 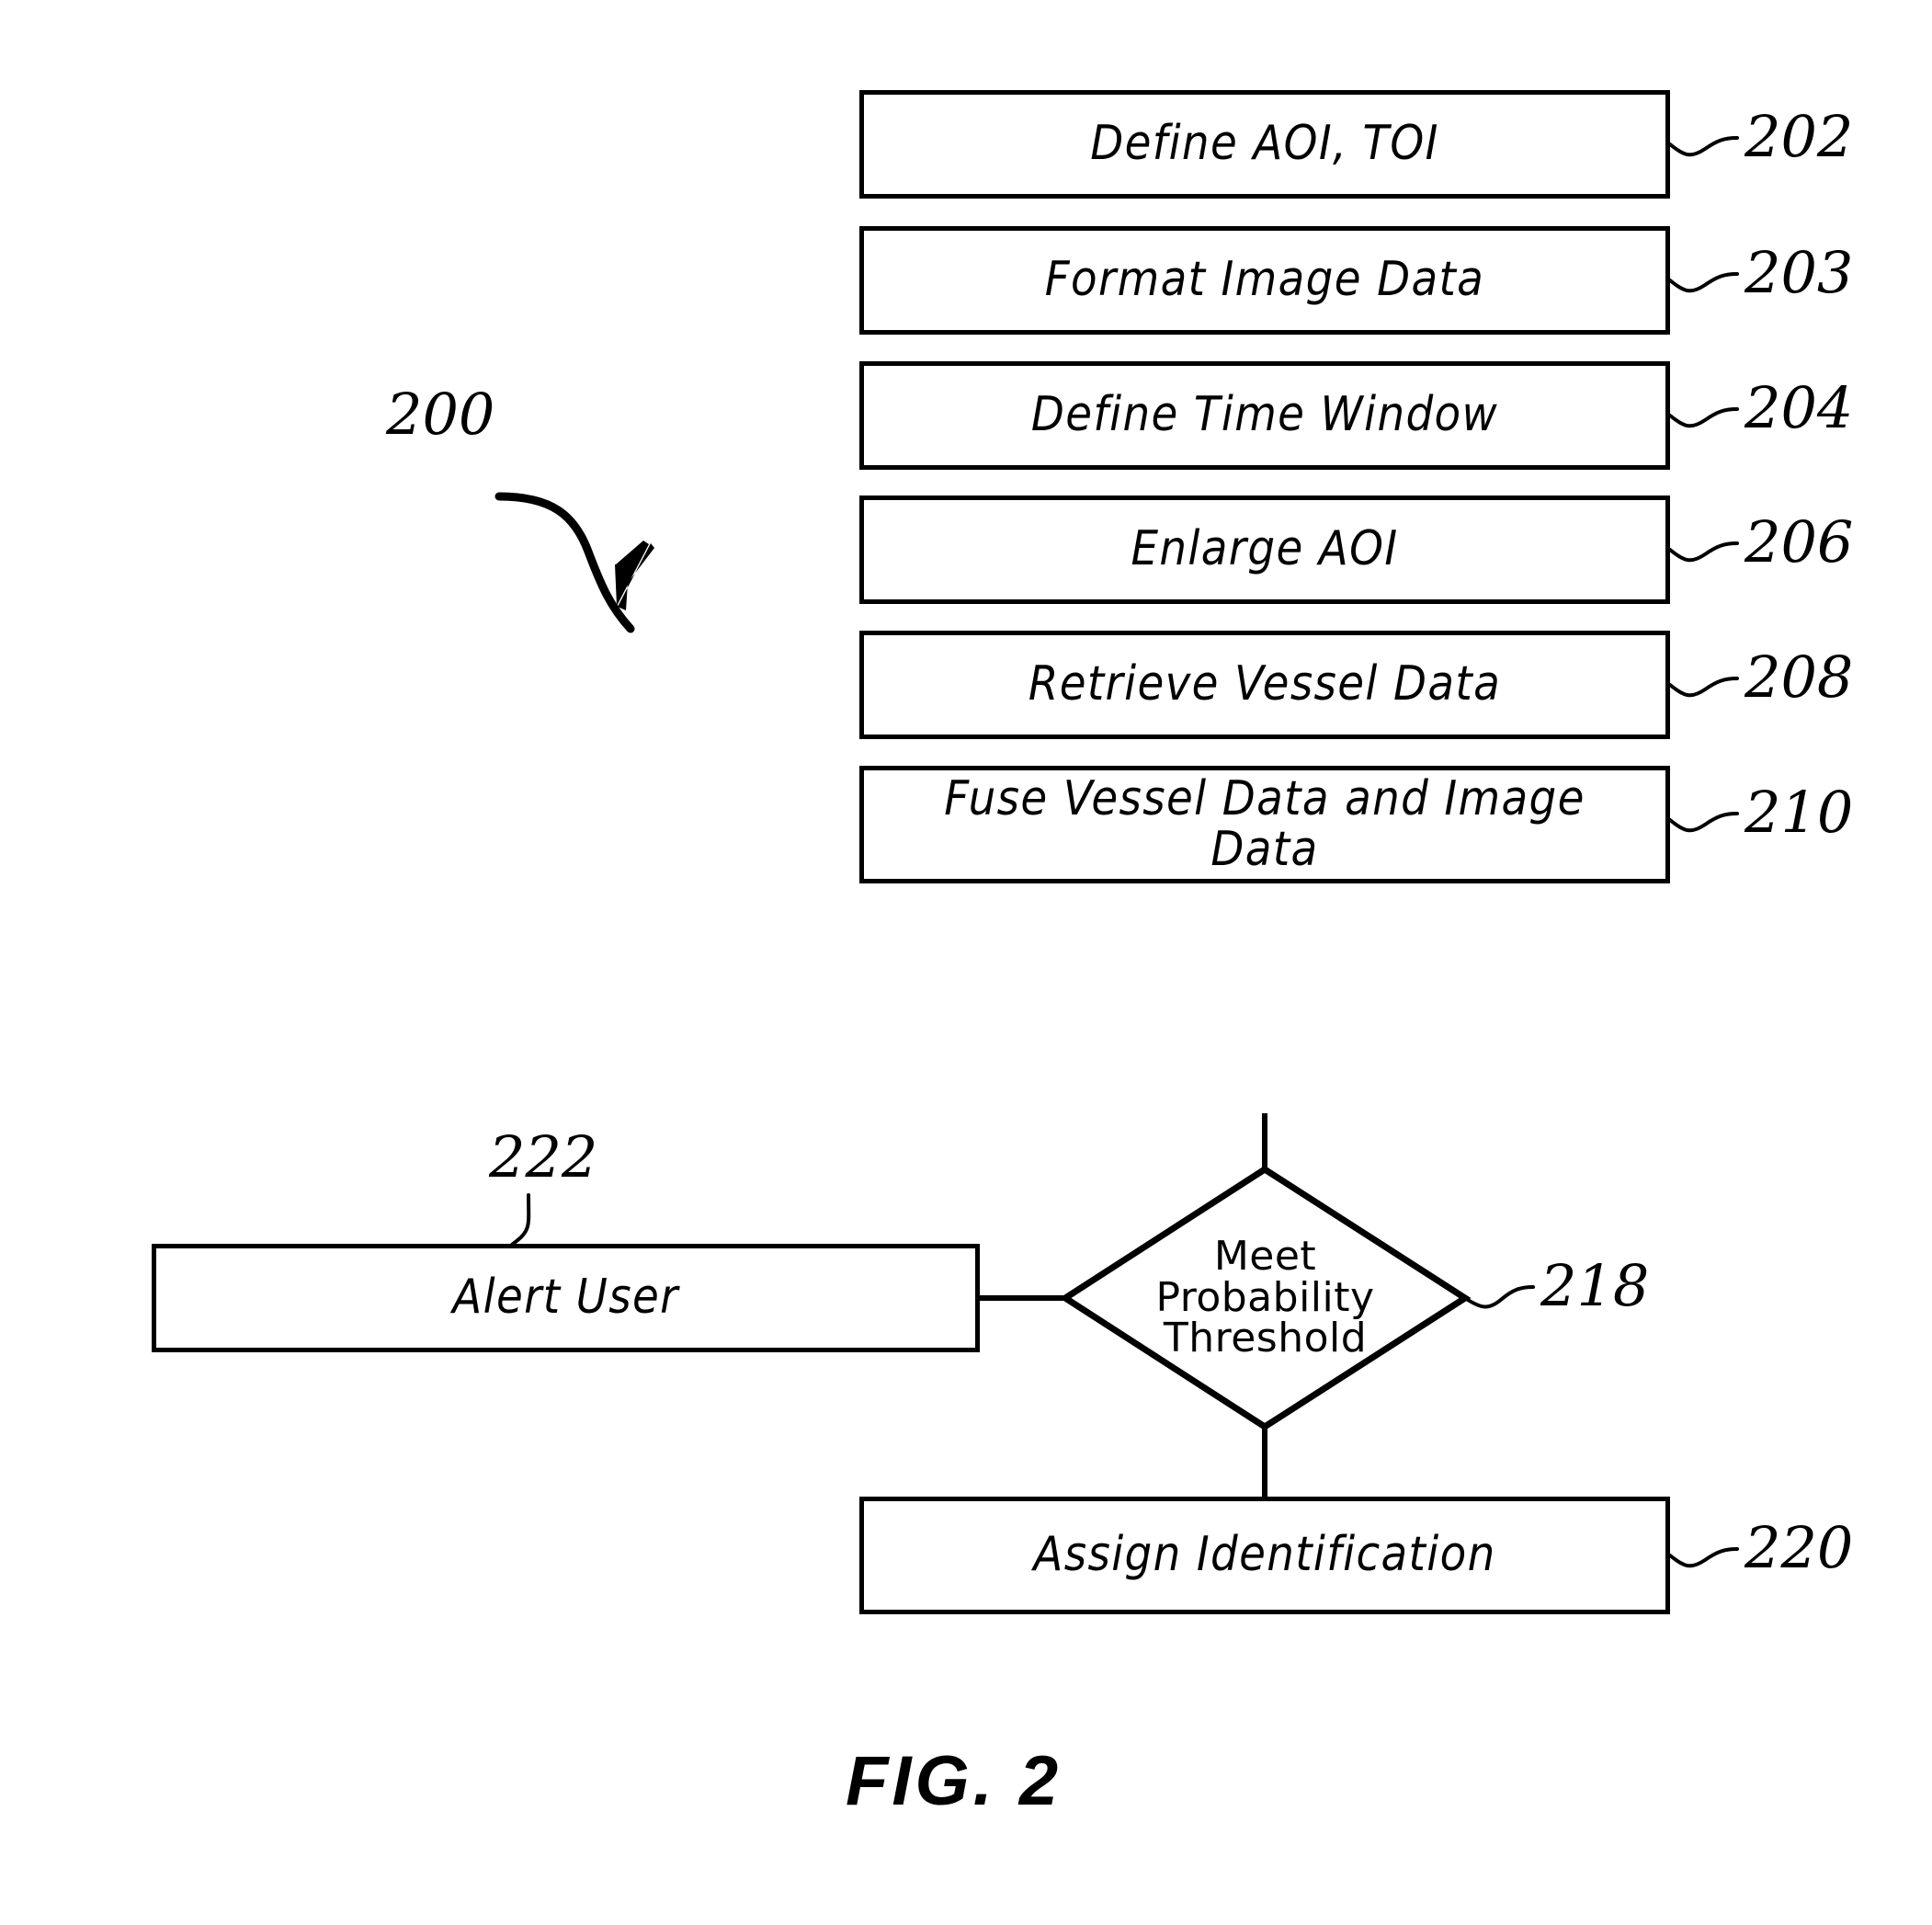 What do you see at coordinates (1799, 677) in the screenshot?
I see `reference-numeral-208: 208` at bounding box center [1799, 677].